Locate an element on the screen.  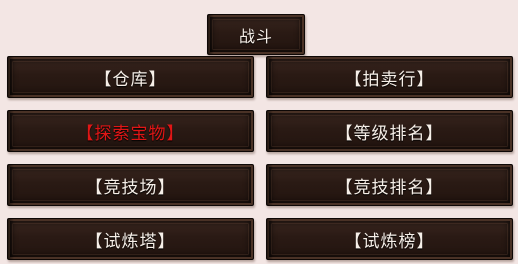
battle-button: 战斗 is located at coordinates (256, 34).